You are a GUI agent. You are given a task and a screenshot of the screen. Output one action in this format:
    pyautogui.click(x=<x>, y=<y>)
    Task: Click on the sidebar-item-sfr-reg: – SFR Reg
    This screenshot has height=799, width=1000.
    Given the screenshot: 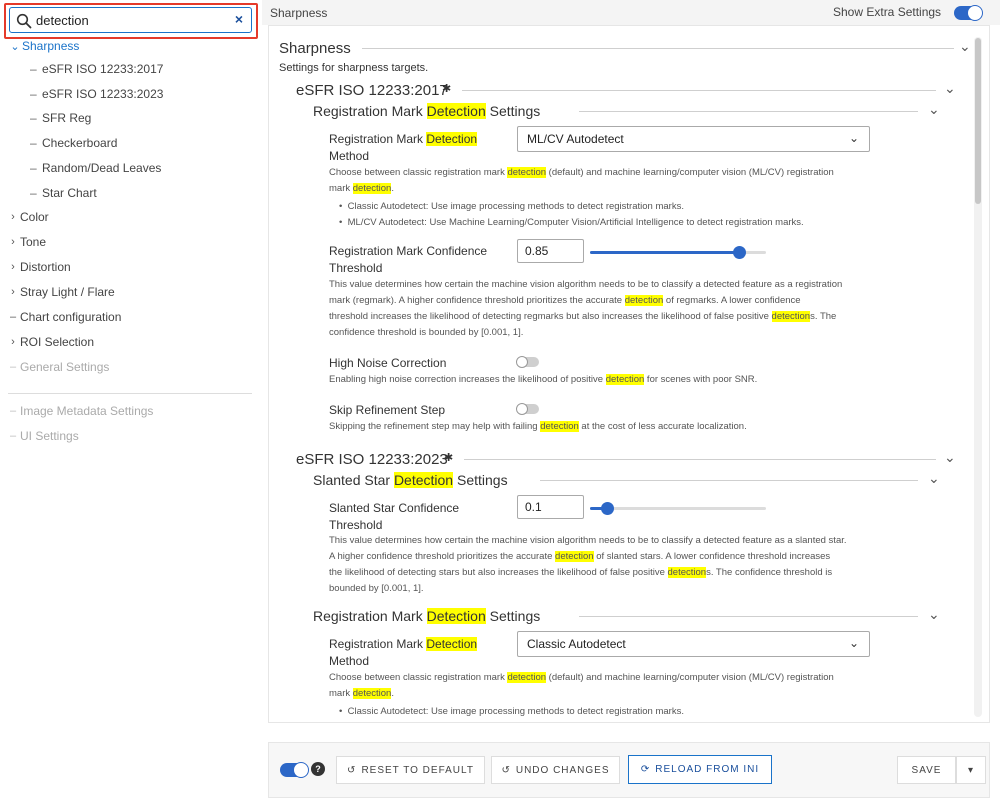 What is the action you would take?
    pyautogui.click(x=45, y=118)
    